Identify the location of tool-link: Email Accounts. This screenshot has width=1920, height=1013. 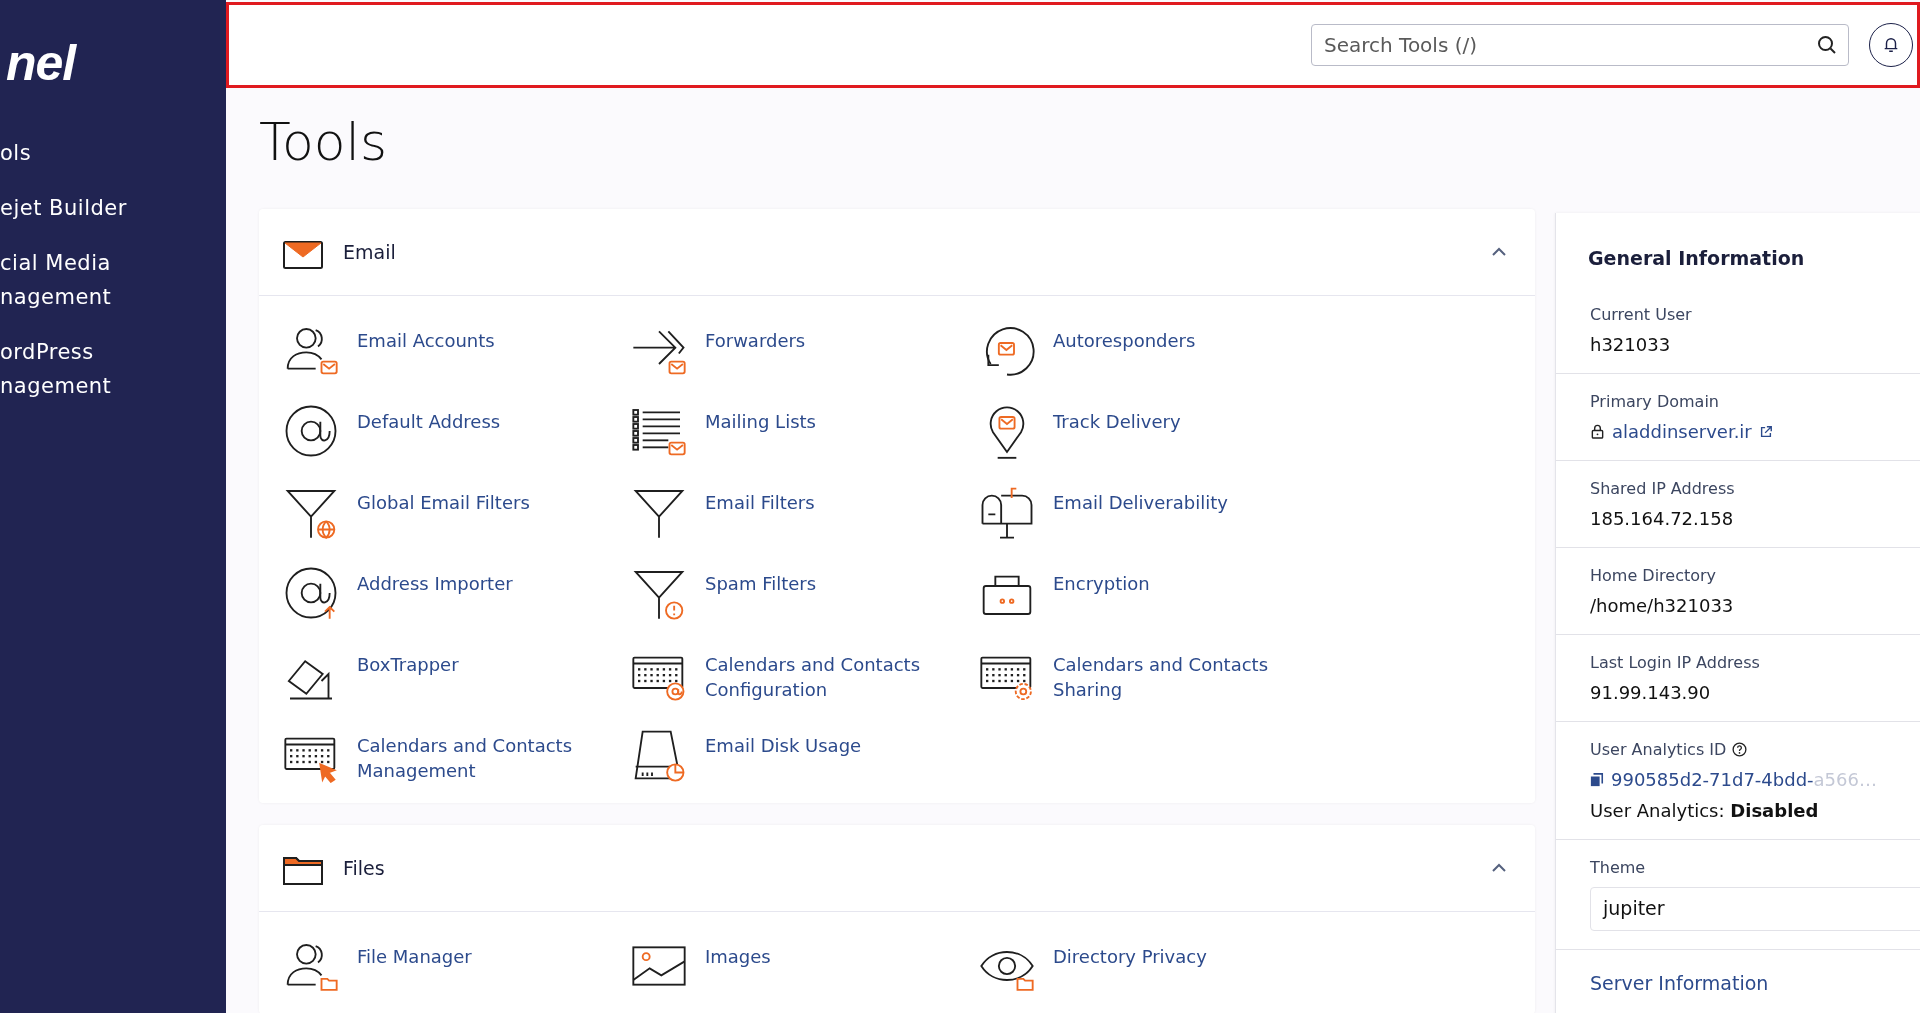
(482, 349).